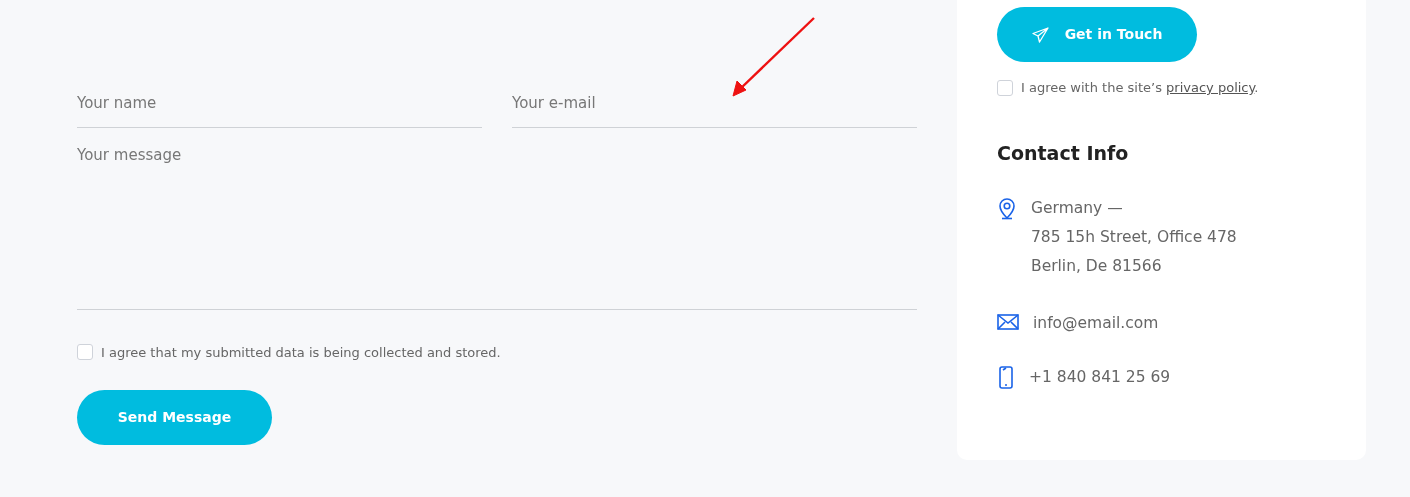  I want to click on contact-info-heading: Contact Info, so click(1063, 153).